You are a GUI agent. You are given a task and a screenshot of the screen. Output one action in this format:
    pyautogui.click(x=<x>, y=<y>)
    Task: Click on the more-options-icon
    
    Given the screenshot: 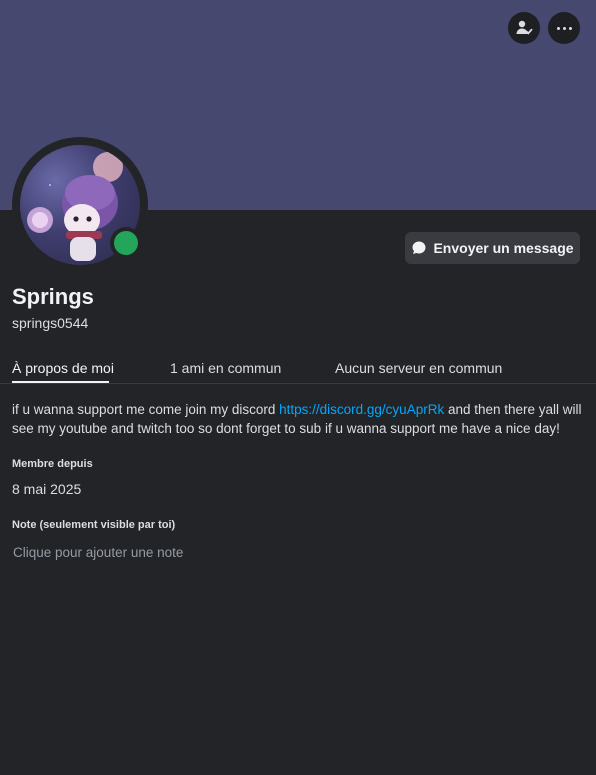 What is the action you would take?
    pyautogui.click(x=564, y=28)
    